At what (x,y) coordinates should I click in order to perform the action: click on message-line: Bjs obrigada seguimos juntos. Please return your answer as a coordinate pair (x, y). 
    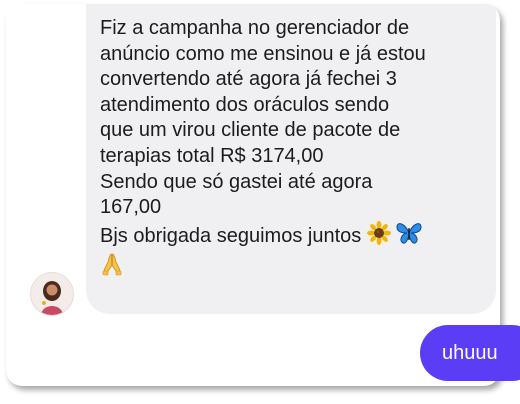
    Looking at the image, I should click on (231, 235).